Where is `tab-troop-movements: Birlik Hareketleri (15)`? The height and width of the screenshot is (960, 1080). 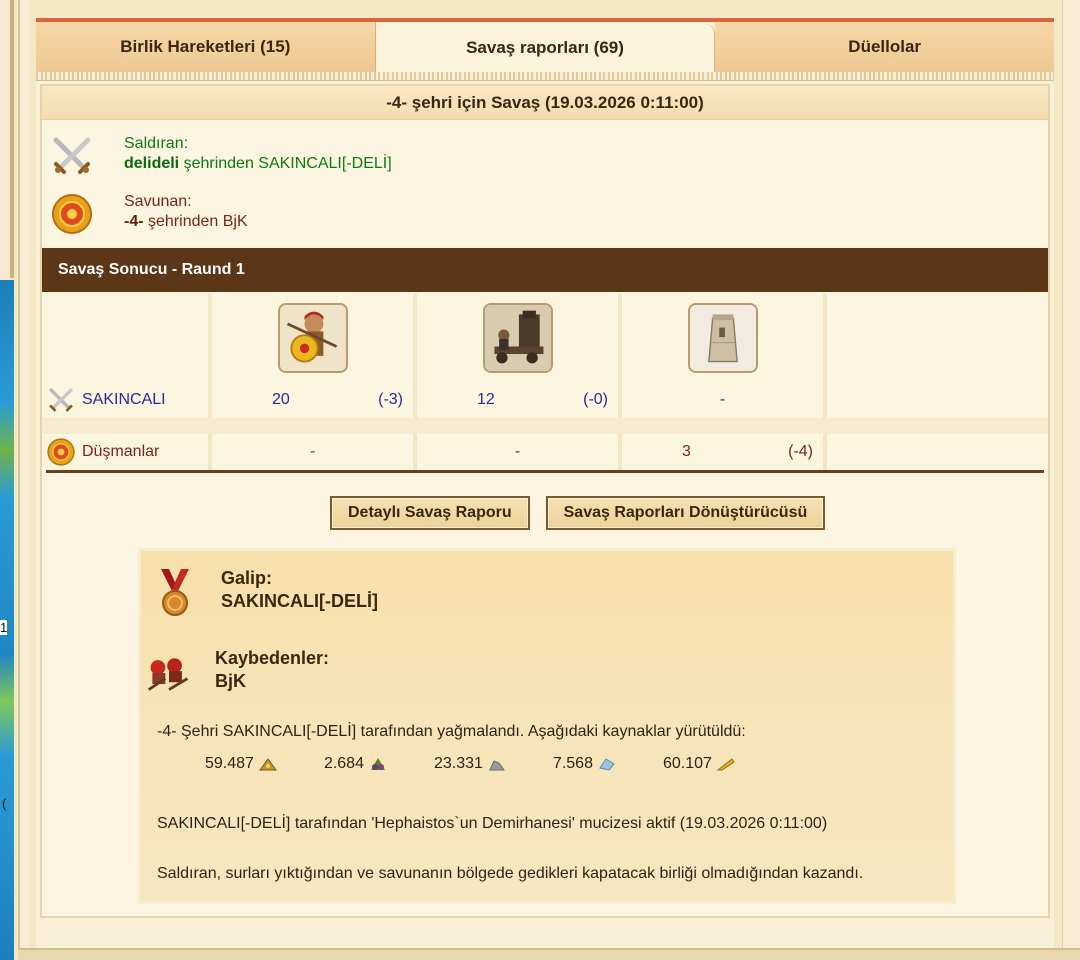 tab-troop-movements: Birlik Hareketleri (15) is located at coordinates (206, 47).